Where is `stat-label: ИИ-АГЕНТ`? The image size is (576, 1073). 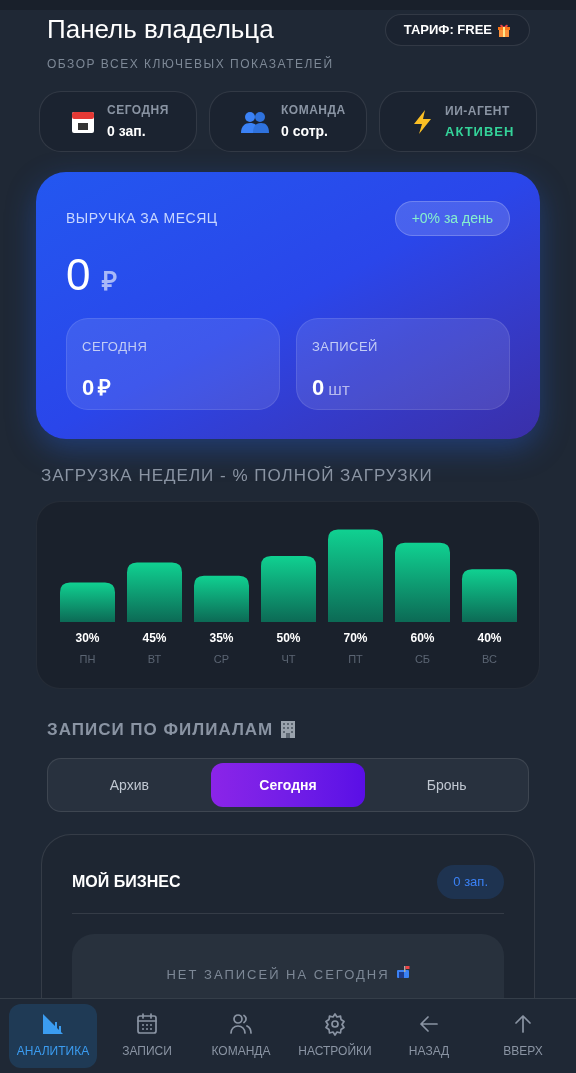 stat-label: ИИ-АГЕНТ is located at coordinates (478, 111).